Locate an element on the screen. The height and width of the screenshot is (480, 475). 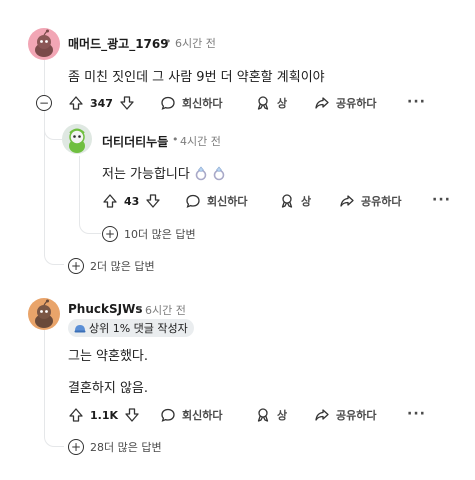
more-replies-button: + 28더 많은 답변 is located at coordinates (115, 447).